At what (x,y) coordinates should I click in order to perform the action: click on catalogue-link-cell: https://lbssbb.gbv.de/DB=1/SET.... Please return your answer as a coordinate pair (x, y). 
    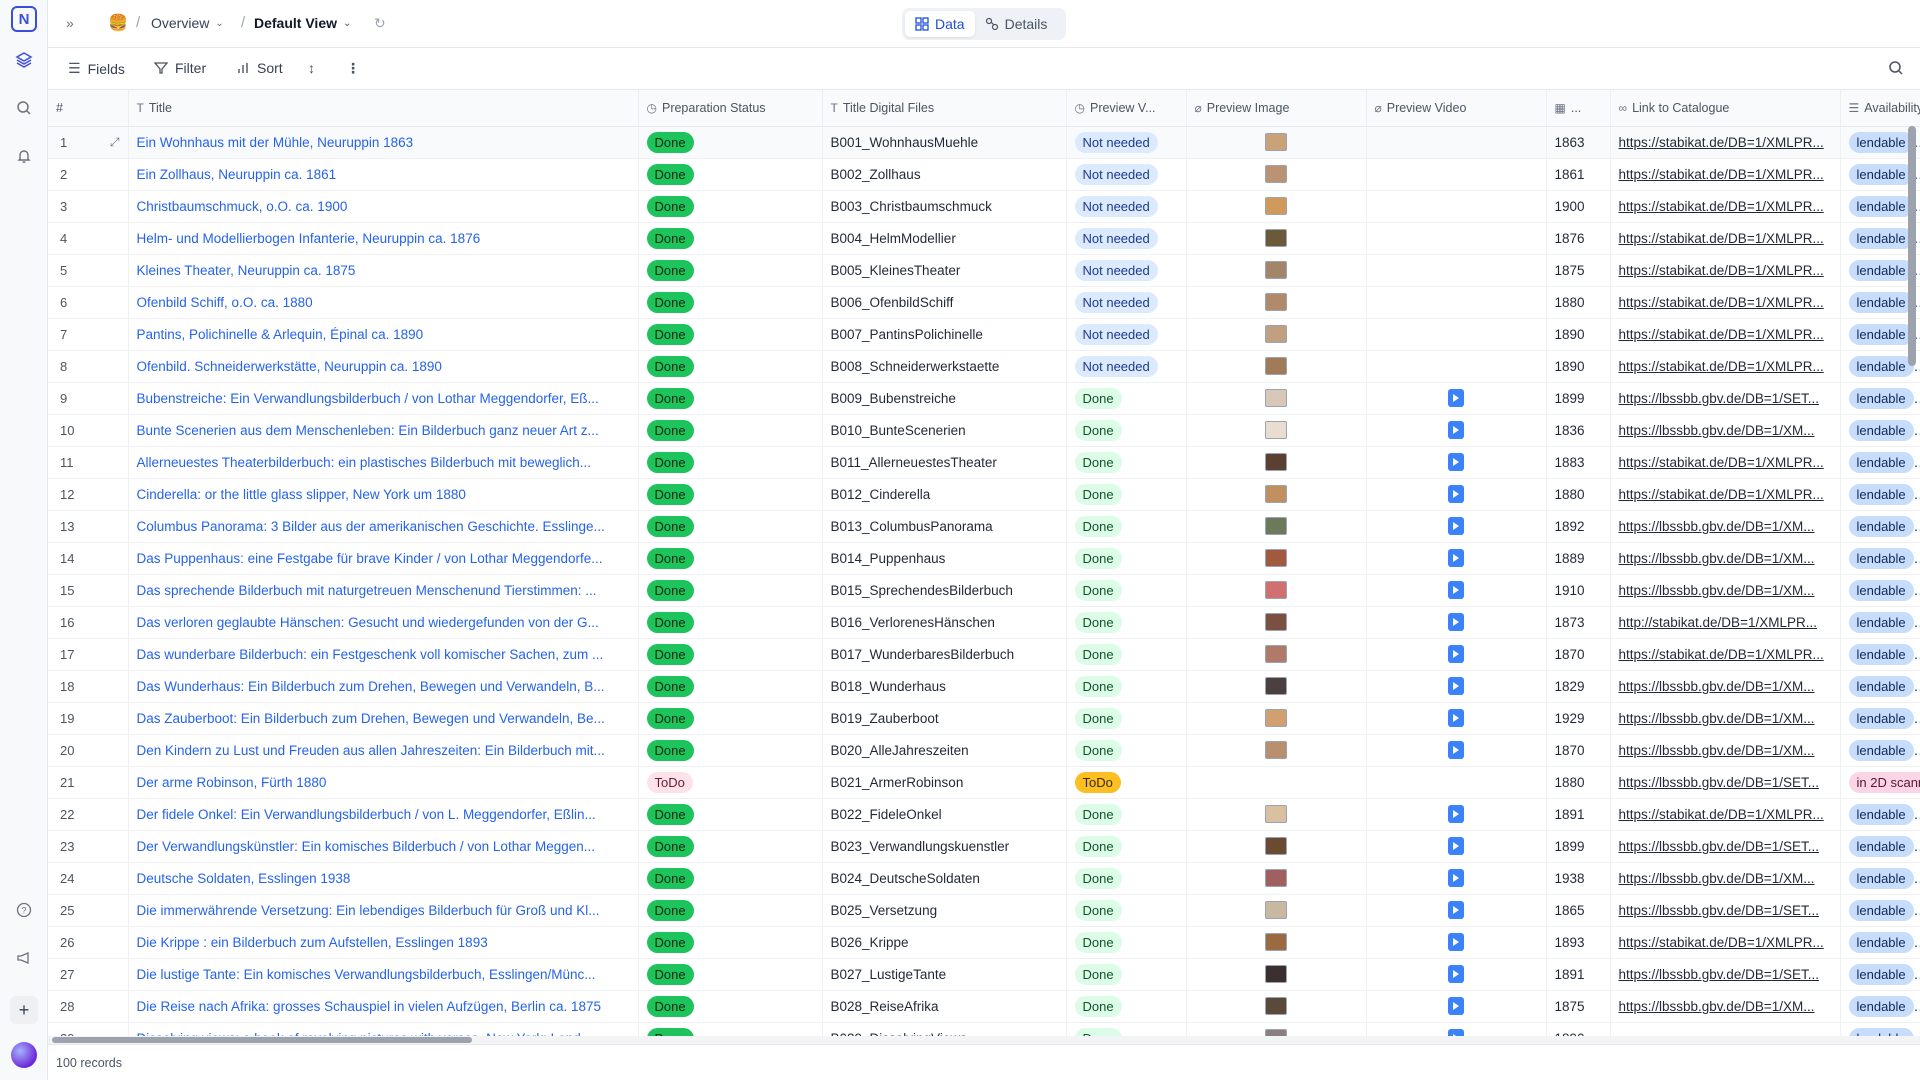
    Looking at the image, I should click on (1725, 846).